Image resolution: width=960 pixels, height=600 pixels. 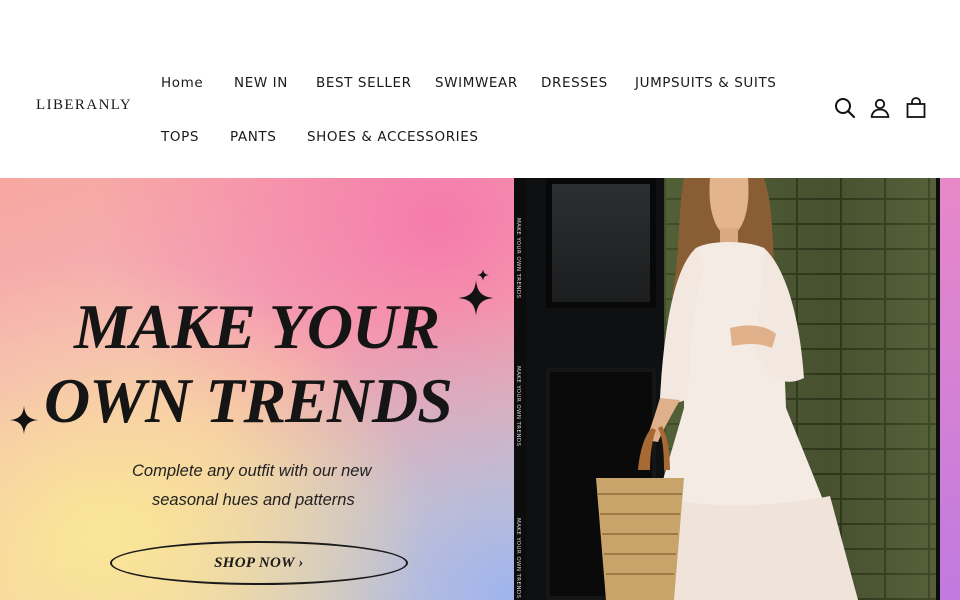 I want to click on strip-text-2: MAKE YOUR OWN TRENDS, so click(x=518, y=406).